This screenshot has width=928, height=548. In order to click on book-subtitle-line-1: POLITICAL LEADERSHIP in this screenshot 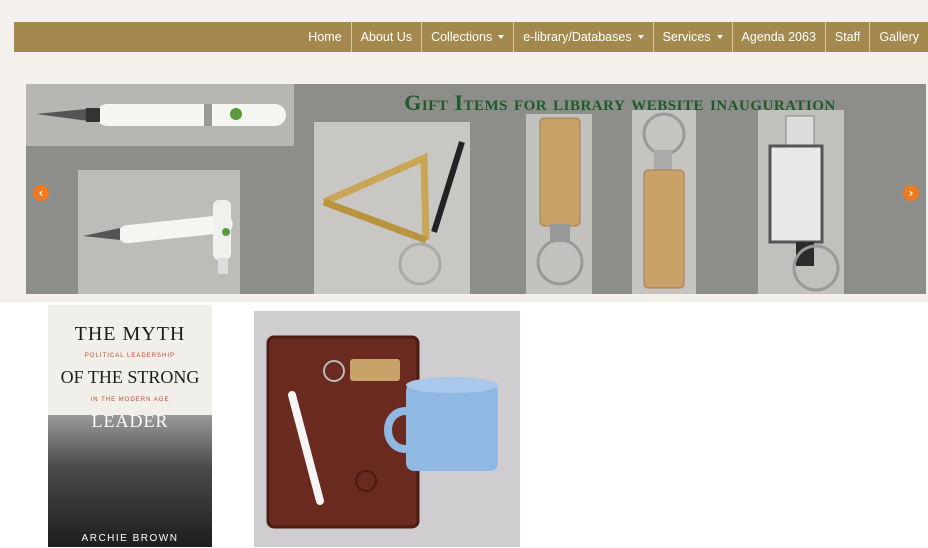, I will do `click(130, 356)`.